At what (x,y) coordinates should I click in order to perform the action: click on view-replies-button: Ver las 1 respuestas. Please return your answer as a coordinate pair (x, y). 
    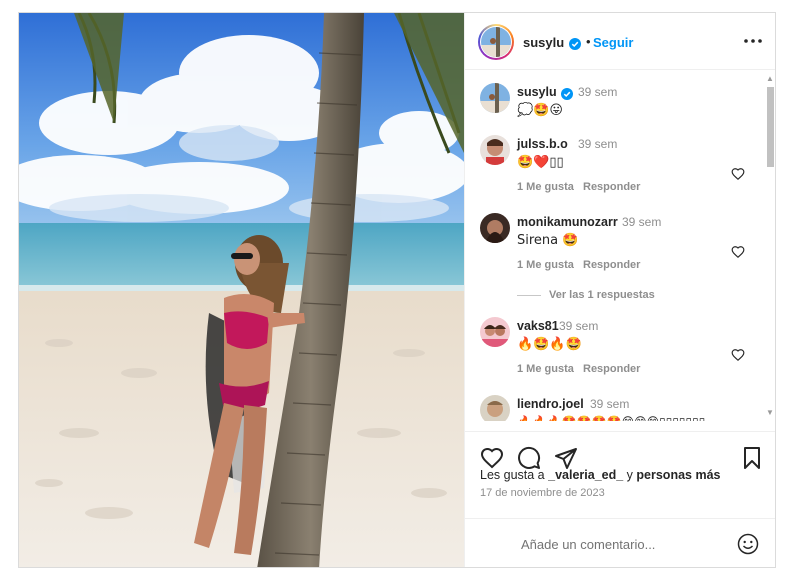
    Looking at the image, I should click on (602, 295).